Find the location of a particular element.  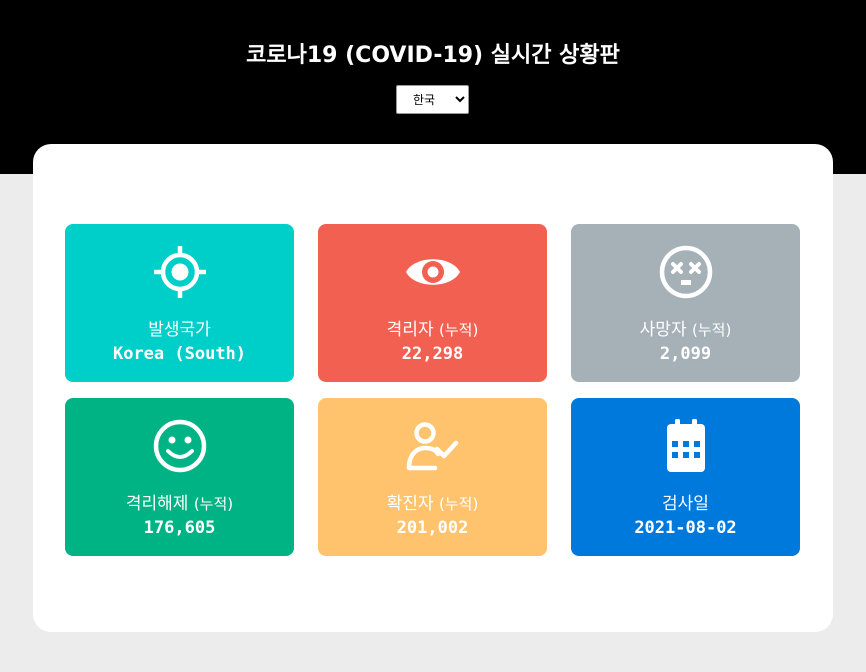

card-released: 격리해제 (누적) 176,605 is located at coordinates (179, 477).